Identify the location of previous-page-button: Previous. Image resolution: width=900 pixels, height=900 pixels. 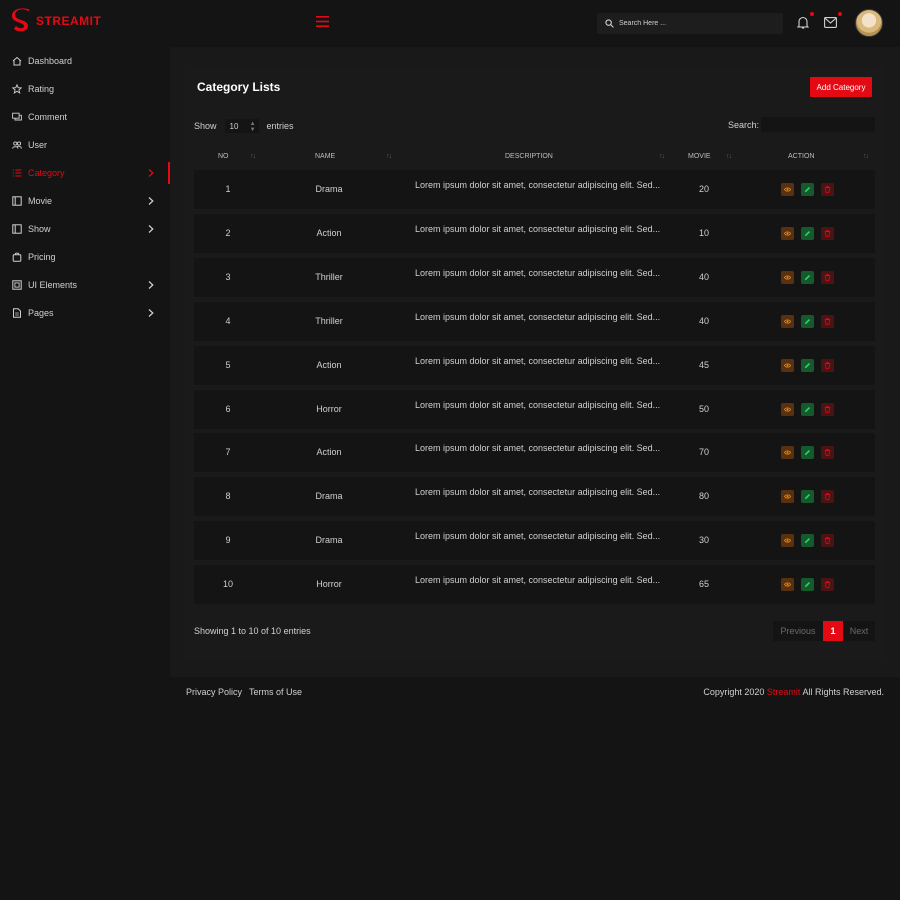
(798, 631).